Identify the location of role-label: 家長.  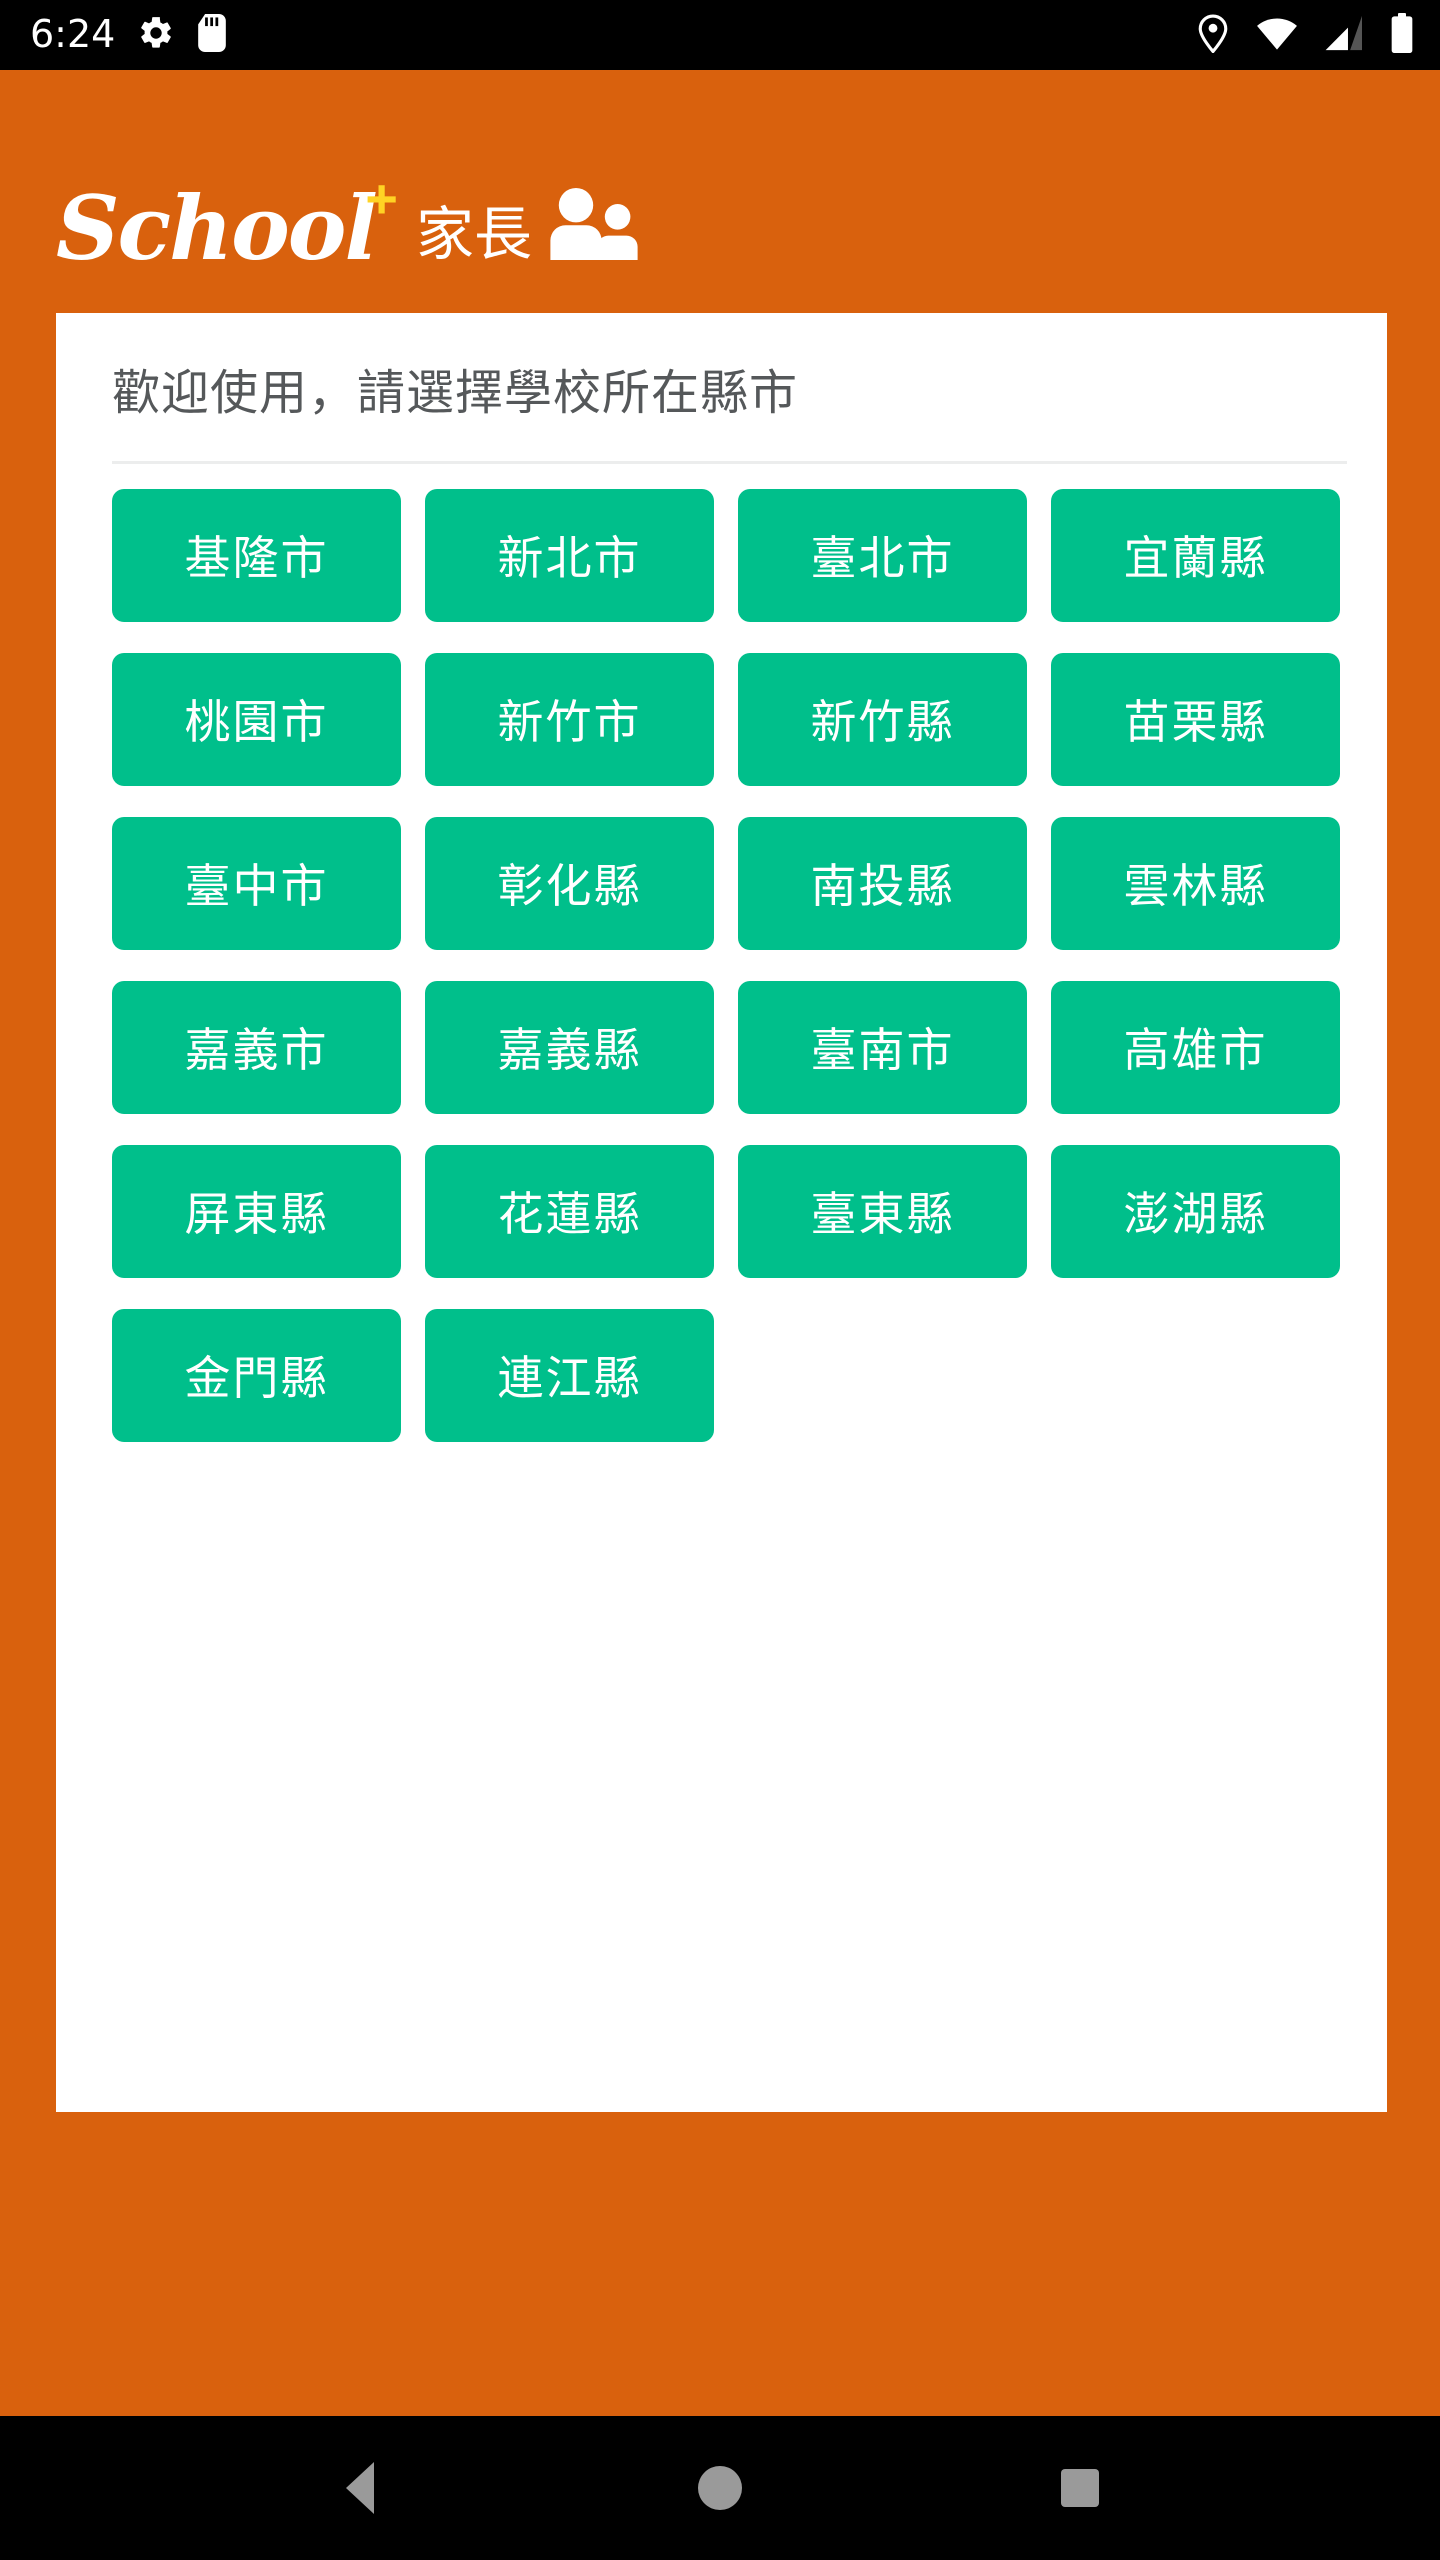
(473, 234).